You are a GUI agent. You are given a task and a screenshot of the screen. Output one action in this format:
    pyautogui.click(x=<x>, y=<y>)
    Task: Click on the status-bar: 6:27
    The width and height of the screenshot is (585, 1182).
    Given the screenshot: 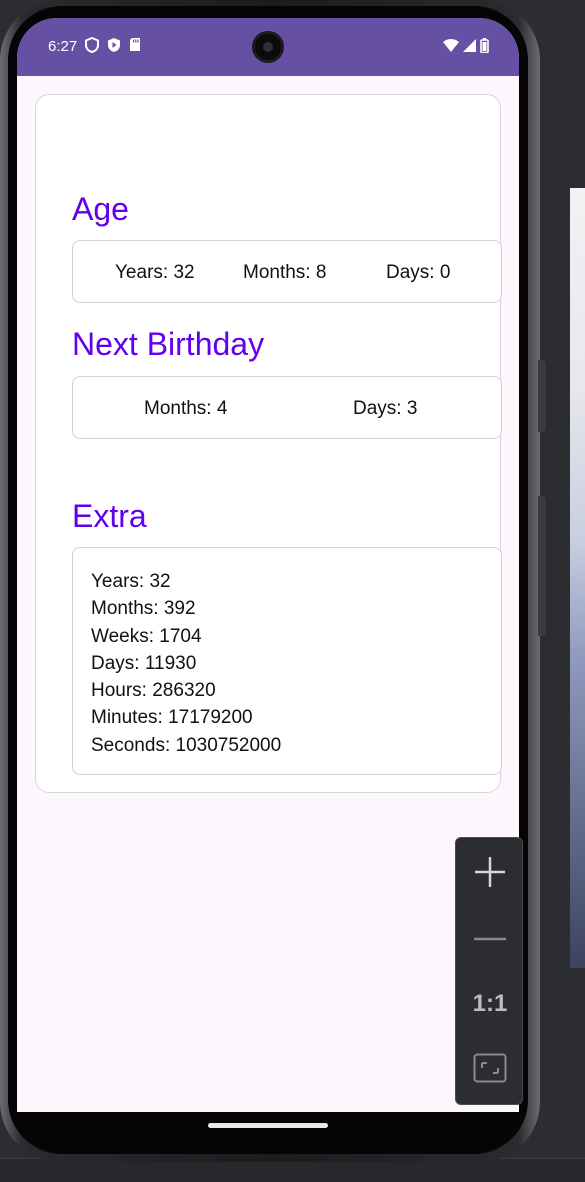 What is the action you would take?
    pyautogui.click(x=268, y=47)
    